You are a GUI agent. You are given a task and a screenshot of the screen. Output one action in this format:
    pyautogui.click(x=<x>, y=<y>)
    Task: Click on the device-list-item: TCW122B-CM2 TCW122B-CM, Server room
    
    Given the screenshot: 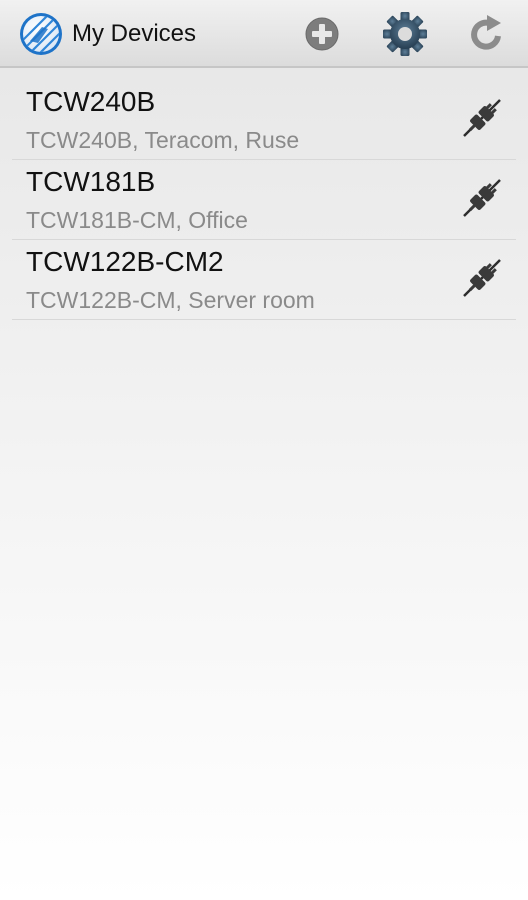 What is the action you would take?
    pyautogui.click(x=264, y=280)
    